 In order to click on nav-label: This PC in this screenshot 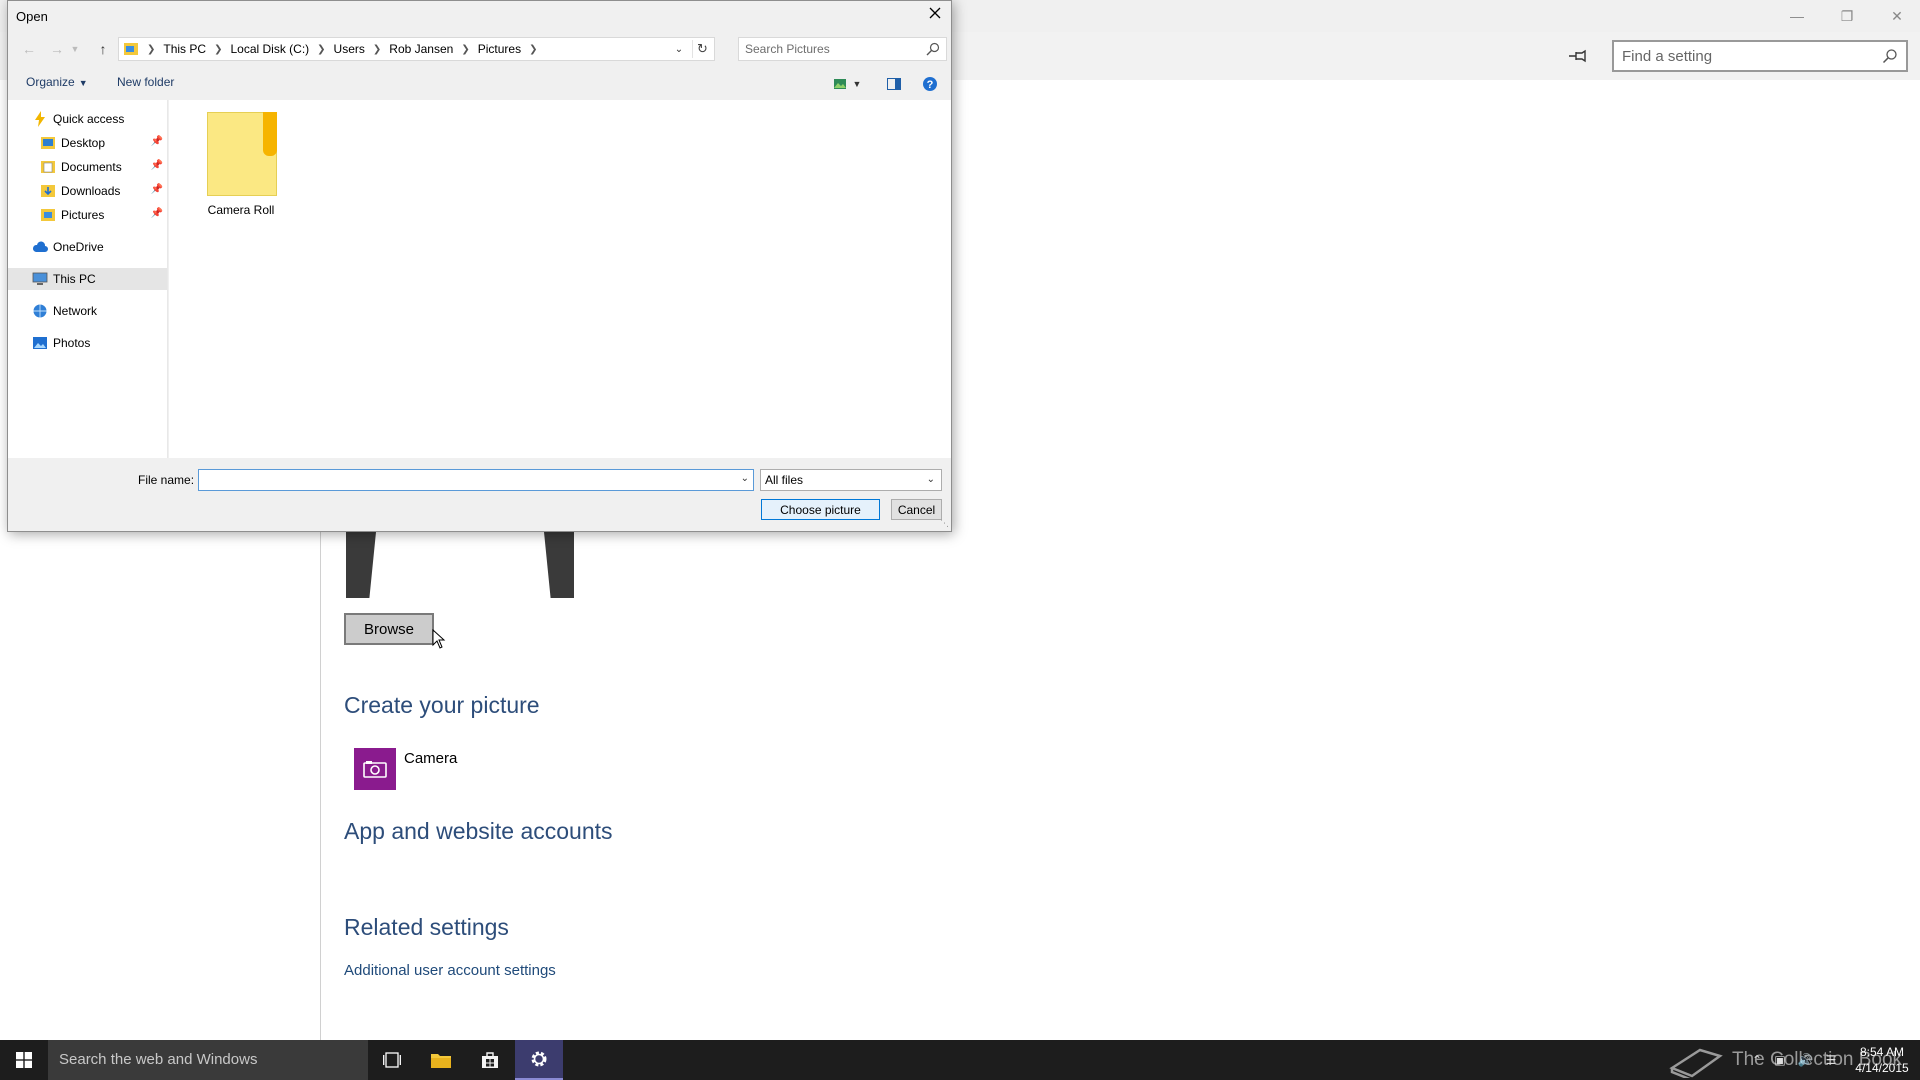, I will do `click(74, 279)`.